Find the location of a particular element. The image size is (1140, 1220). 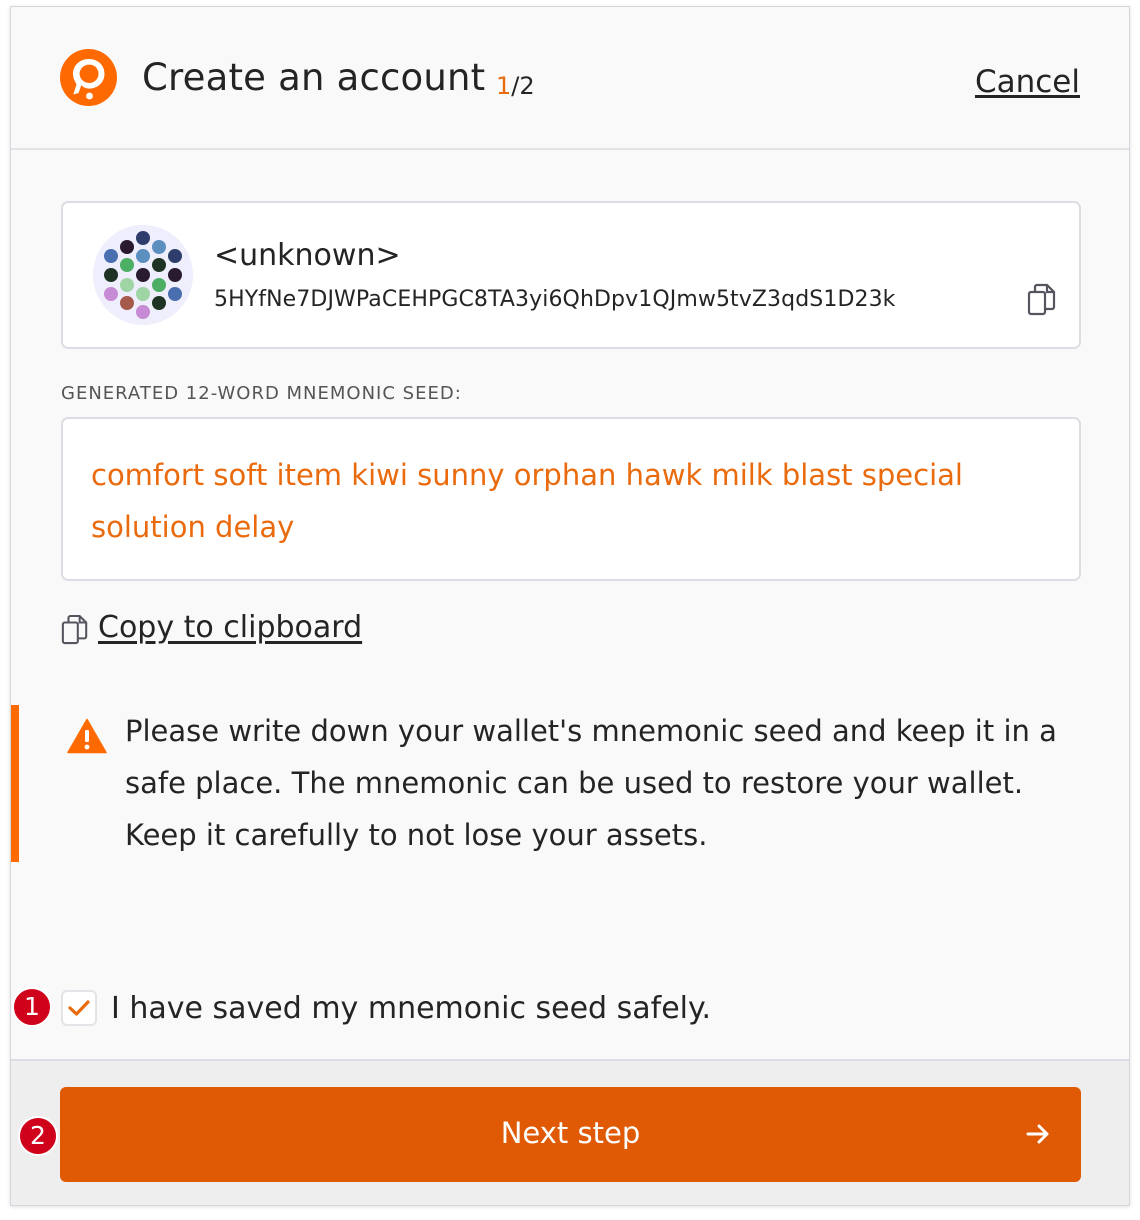

saved-seed-checkbox is located at coordinates (79, 1008).